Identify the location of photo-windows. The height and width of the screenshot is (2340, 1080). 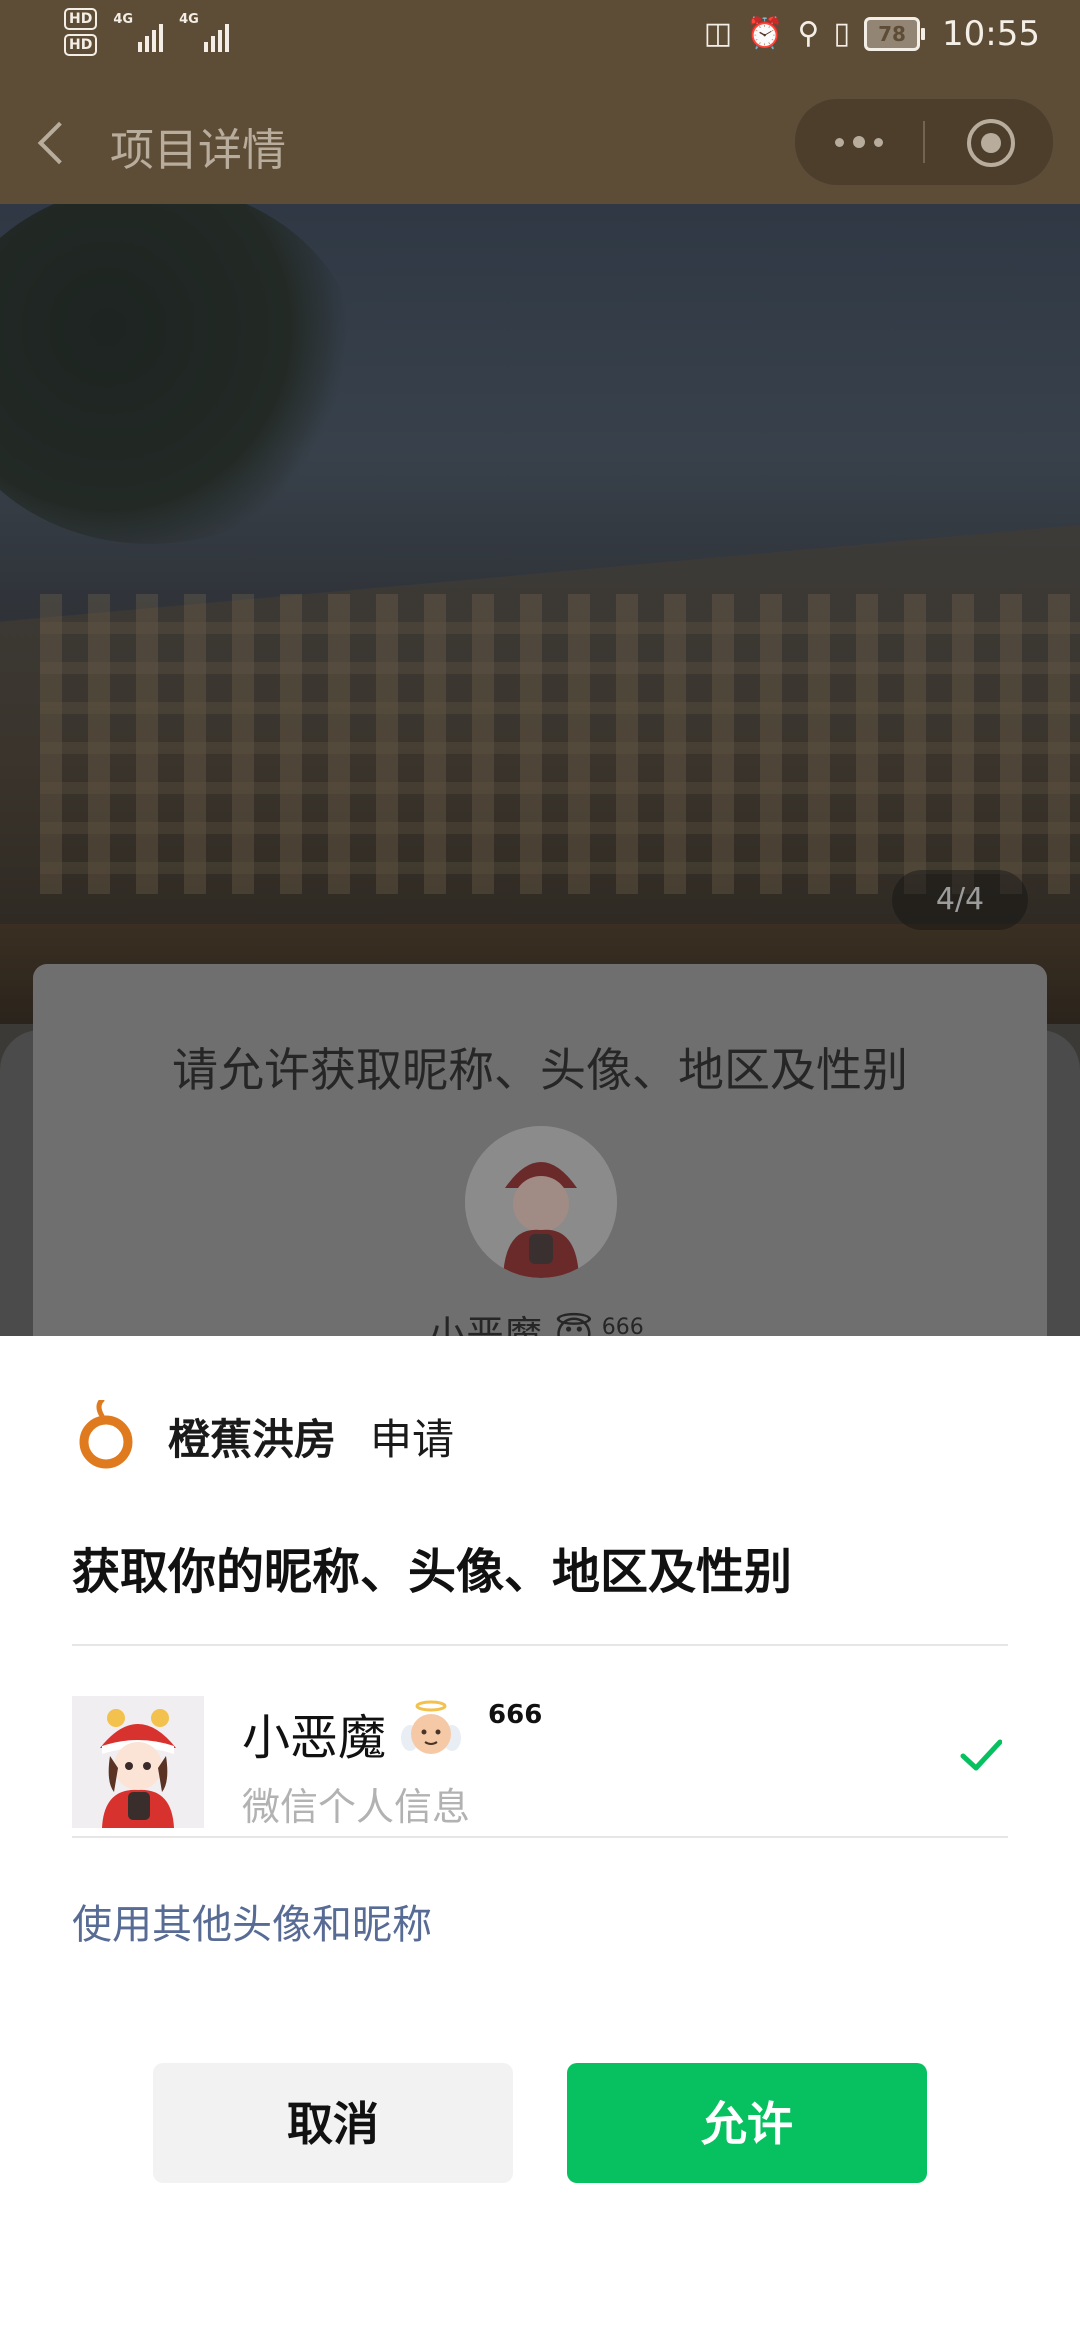
(560, 744).